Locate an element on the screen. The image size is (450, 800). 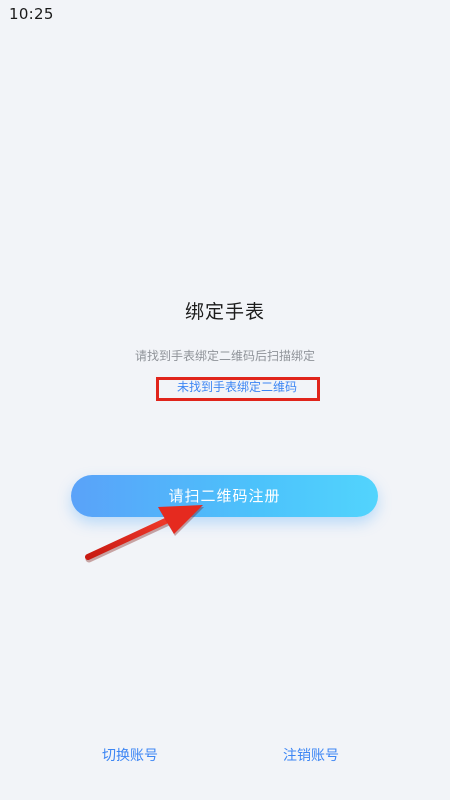
switch-account-link: 切换账号 is located at coordinates (130, 755).